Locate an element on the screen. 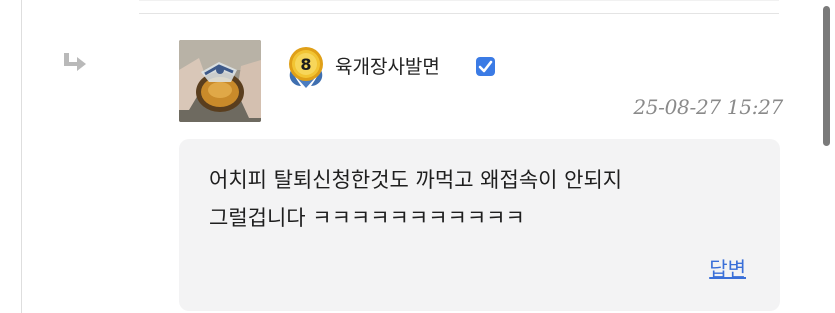 Image resolution: width=835 pixels, height=313 pixels. author-name: 육개장사발면 is located at coordinates (387, 67).